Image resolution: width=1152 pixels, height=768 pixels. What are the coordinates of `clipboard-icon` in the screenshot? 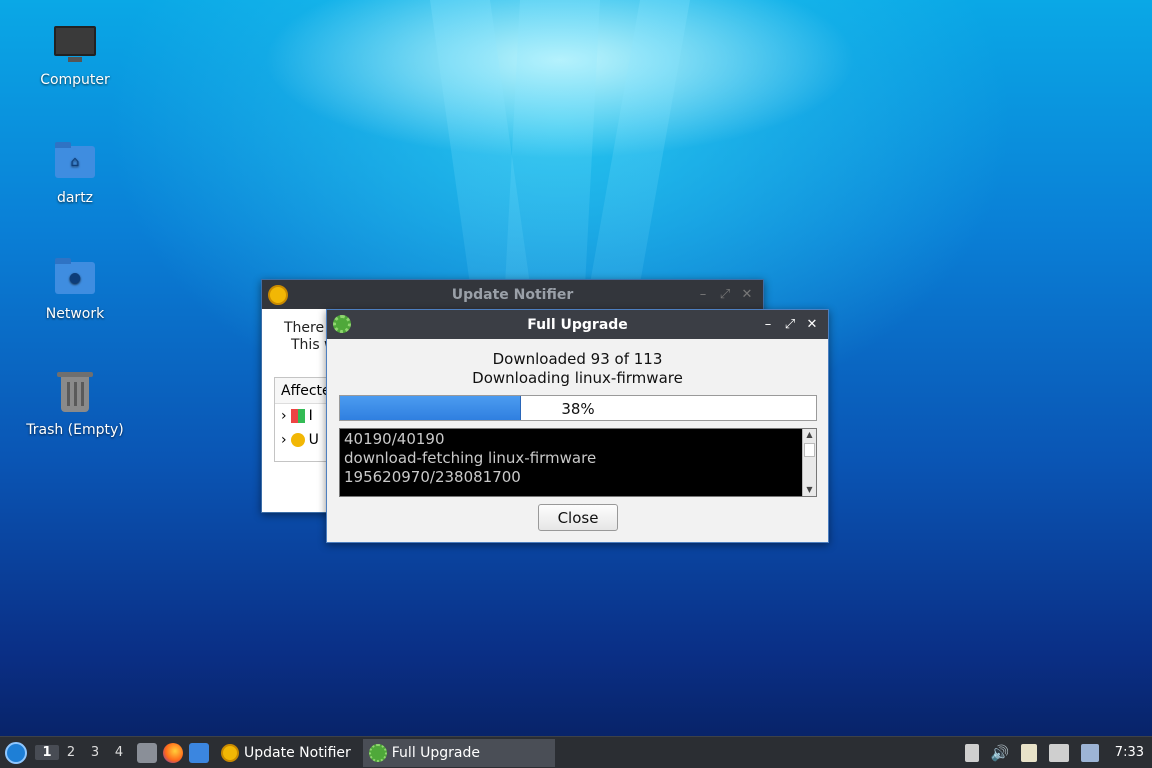 It's located at (1028, 752).